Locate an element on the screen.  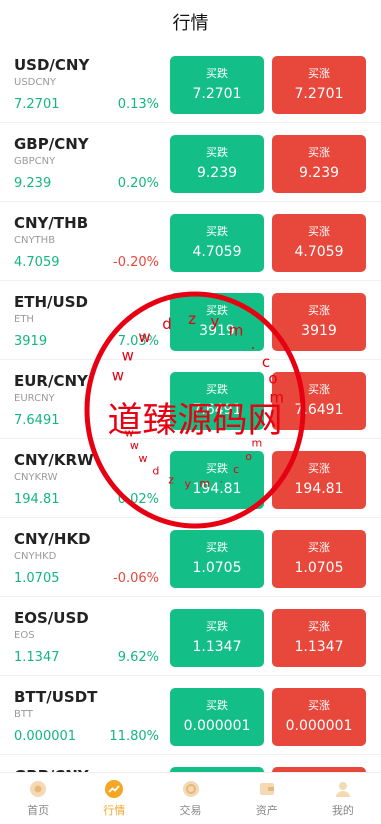
tab-4: 我的 is located at coordinates (343, 798).